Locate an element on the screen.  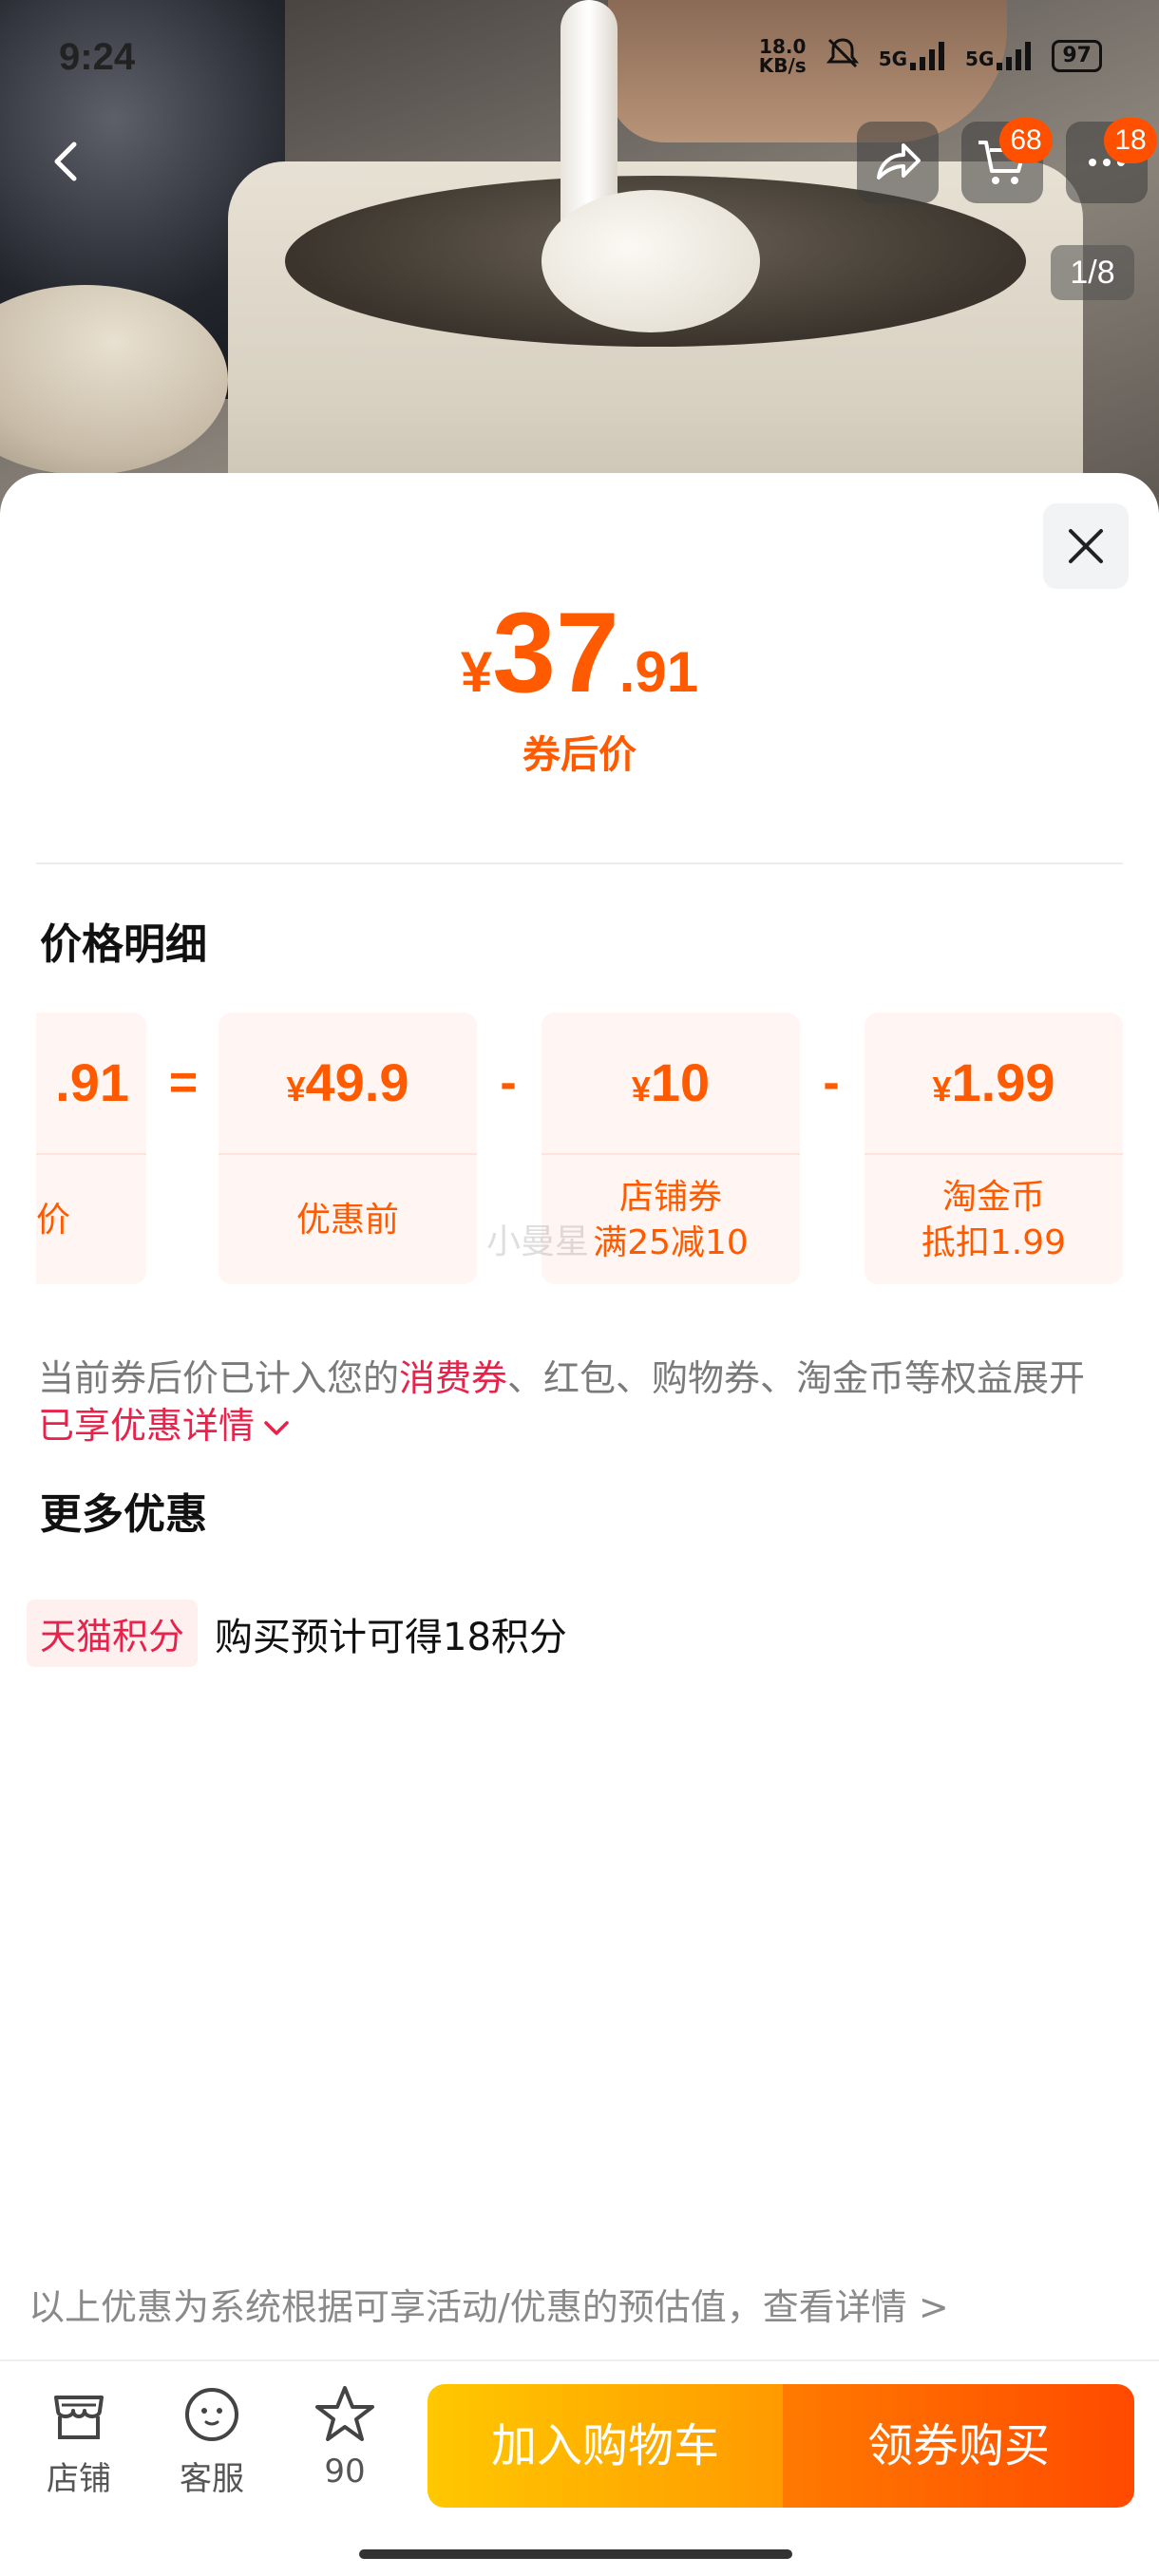
chevron-left-icon is located at coordinates (65, 161).